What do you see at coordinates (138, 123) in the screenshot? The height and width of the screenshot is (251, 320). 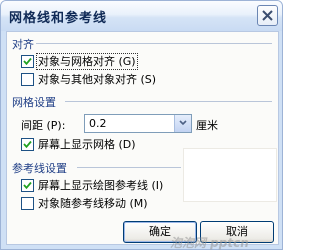 I see `grid-spacing-input: 0.2` at bounding box center [138, 123].